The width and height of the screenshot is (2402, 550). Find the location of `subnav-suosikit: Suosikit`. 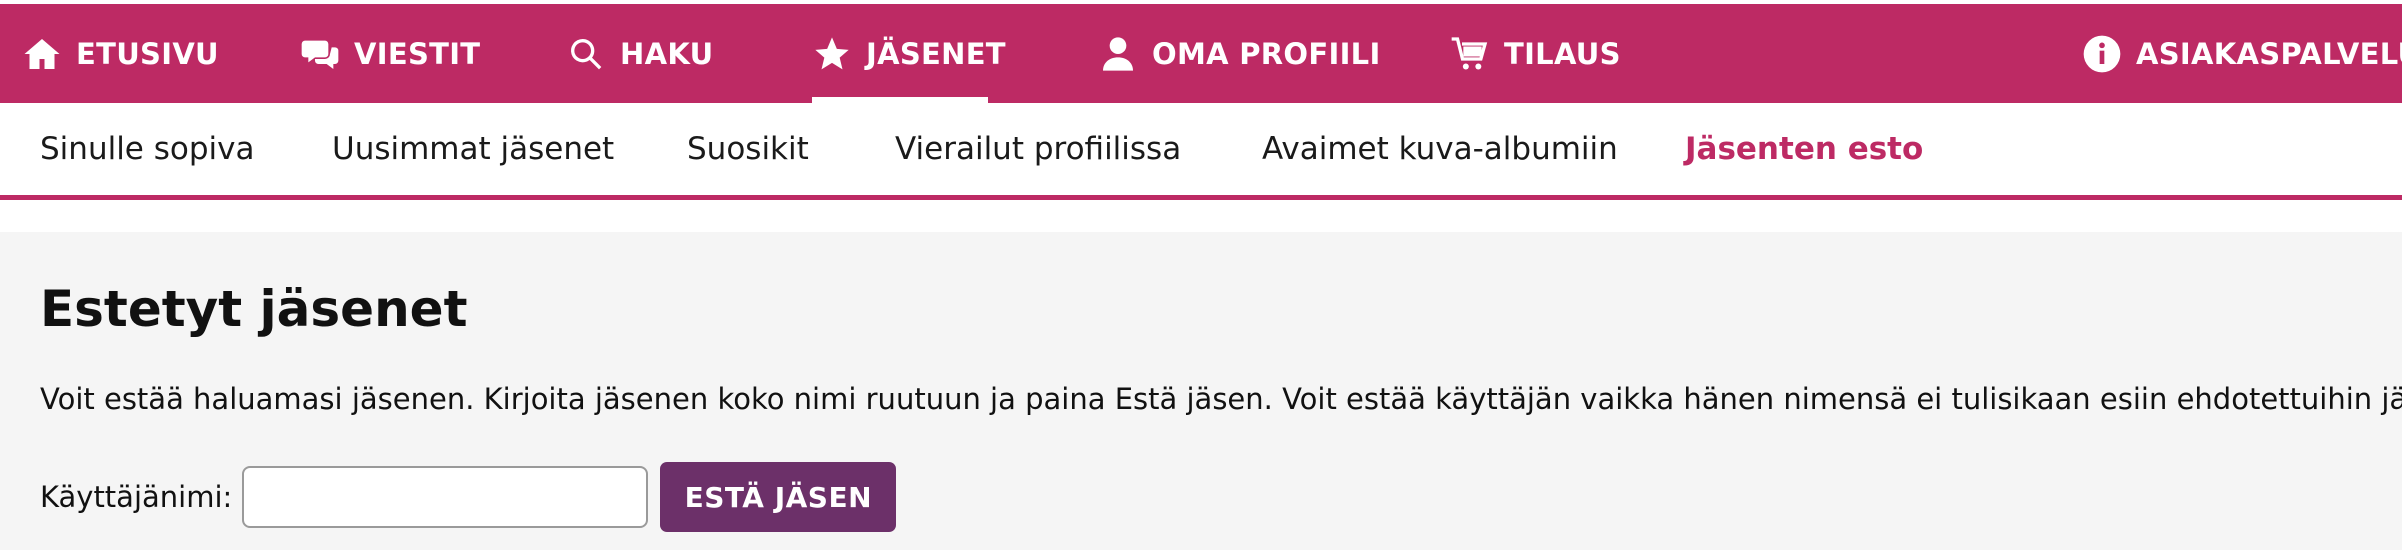

subnav-suosikit: Suosikit is located at coordinates (748, 149).